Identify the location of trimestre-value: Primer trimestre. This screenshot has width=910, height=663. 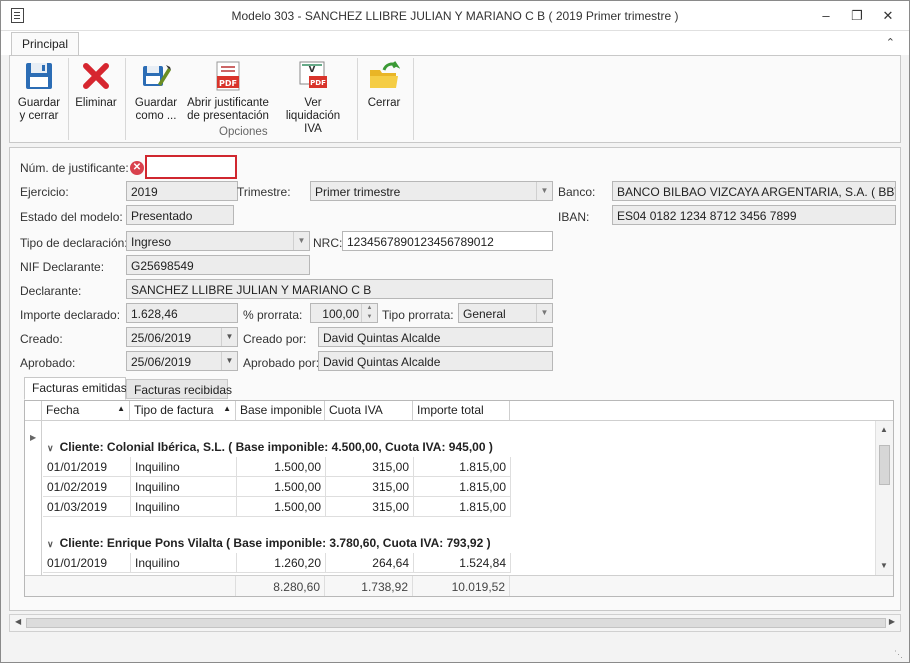
(358, 192).